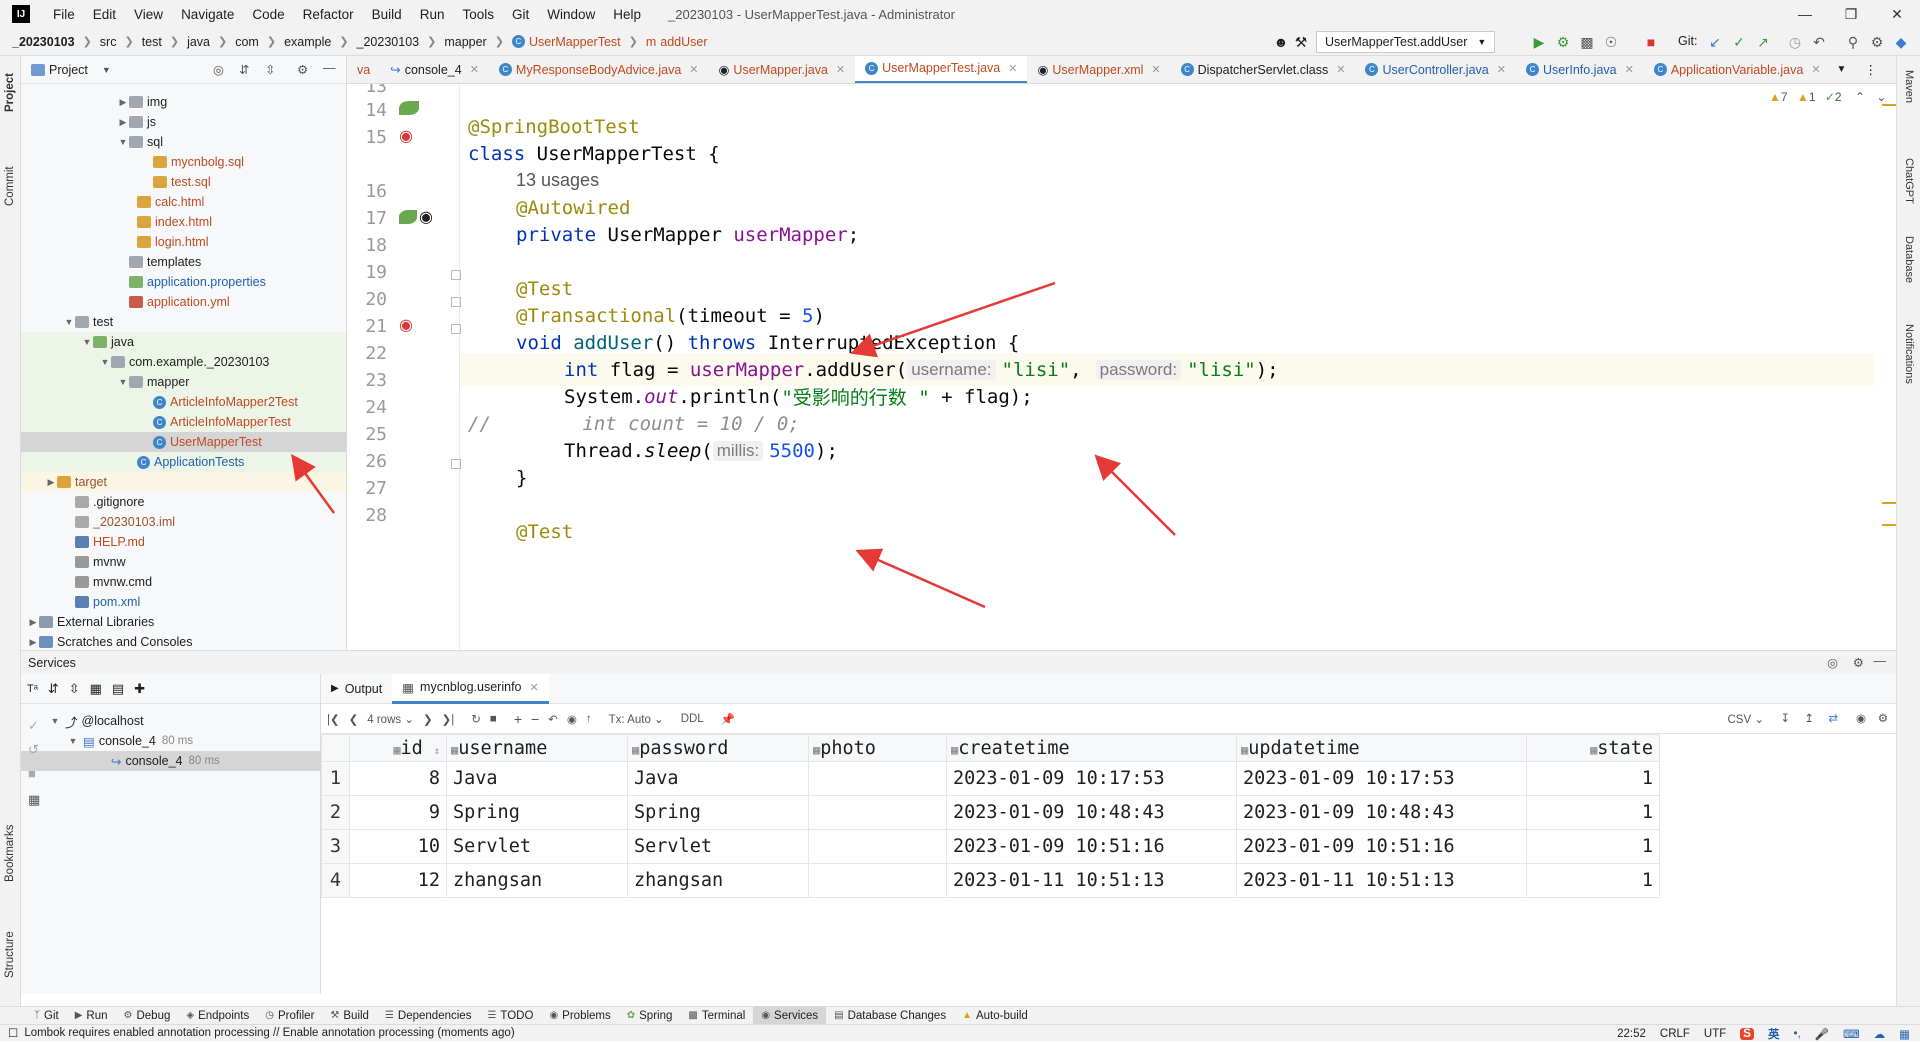 The image size is (1920, 1042). Describe the element at coordinates (183, 162) in the screenshot. I see `tree-item-mycnbolg-sql: mycnbolg.sql` at that location.